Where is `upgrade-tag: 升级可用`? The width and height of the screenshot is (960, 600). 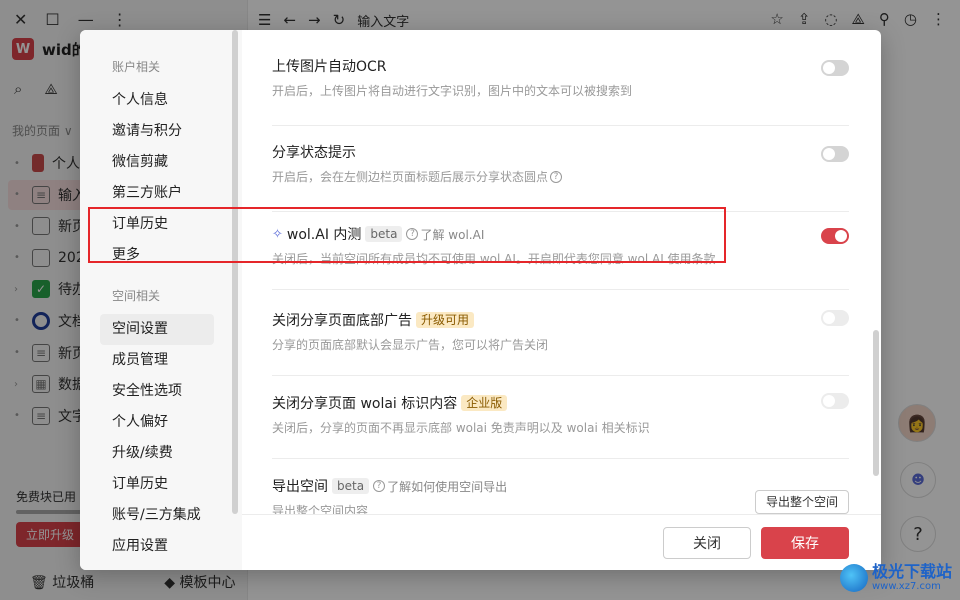 upgrade-tag: 升级可用 is located at coordinates (445, 320).